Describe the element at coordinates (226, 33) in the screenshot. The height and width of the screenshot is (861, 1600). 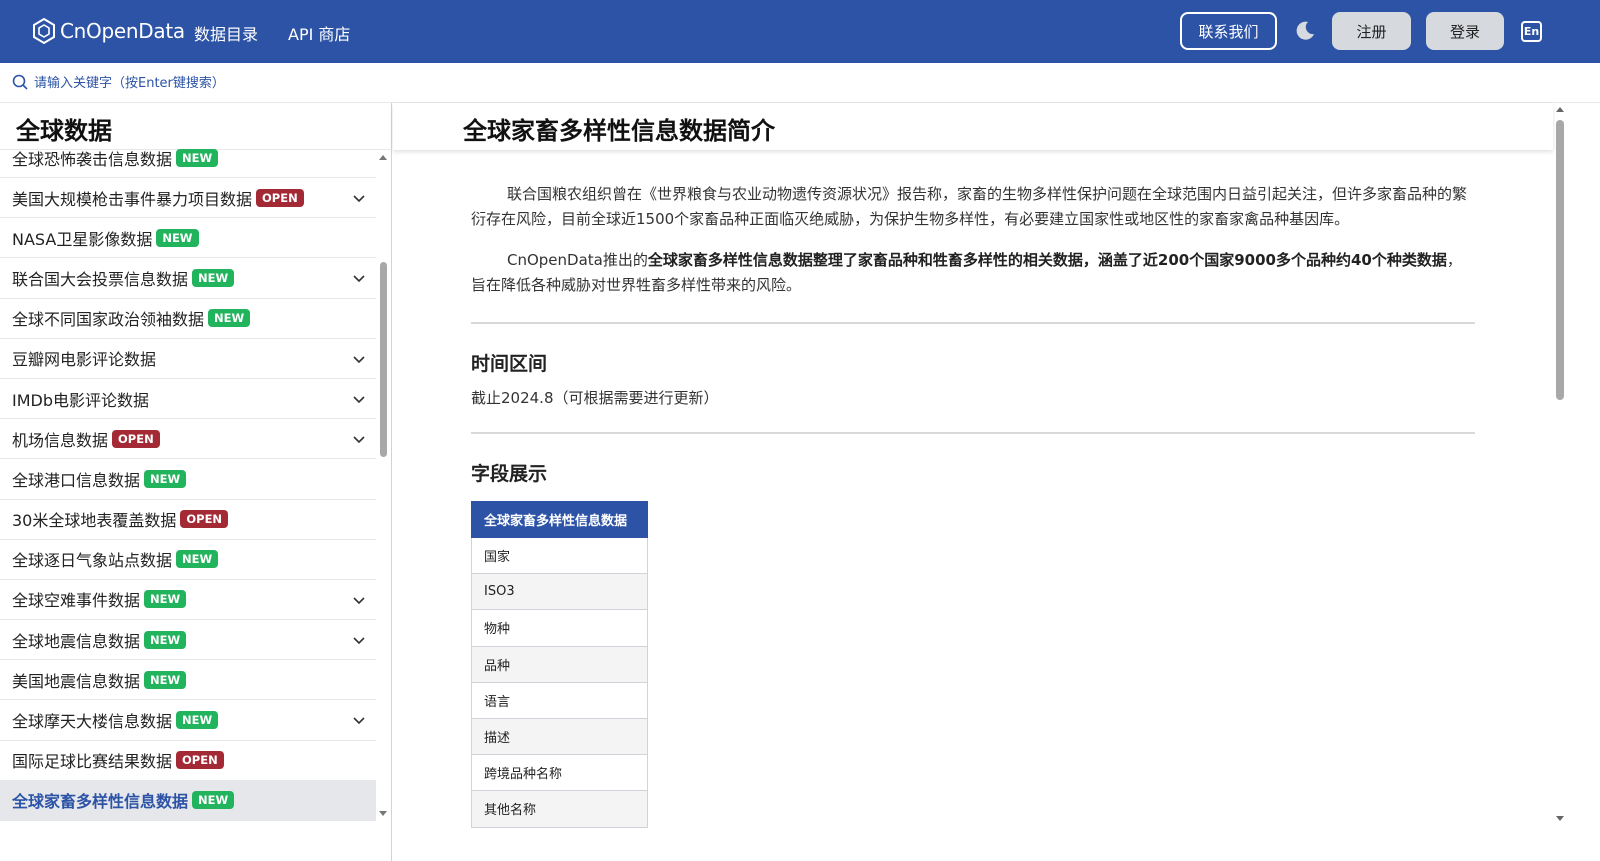
I see `nav-data-catalog: 数据目录` at that location.